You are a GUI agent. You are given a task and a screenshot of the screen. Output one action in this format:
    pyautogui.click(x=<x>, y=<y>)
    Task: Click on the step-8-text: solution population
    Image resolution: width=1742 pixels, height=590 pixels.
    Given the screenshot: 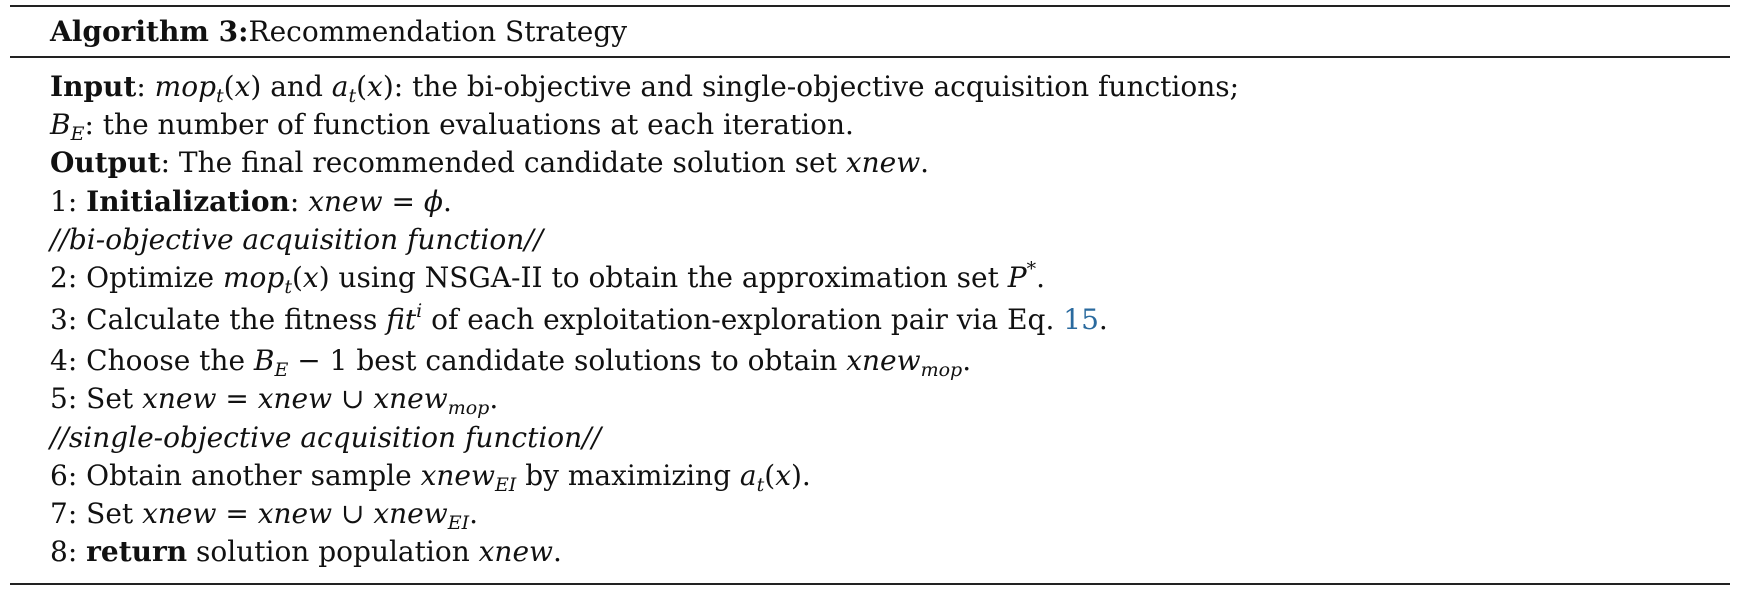 What is the action you would take?
    pyautogui.click(x=333, y=552)
    